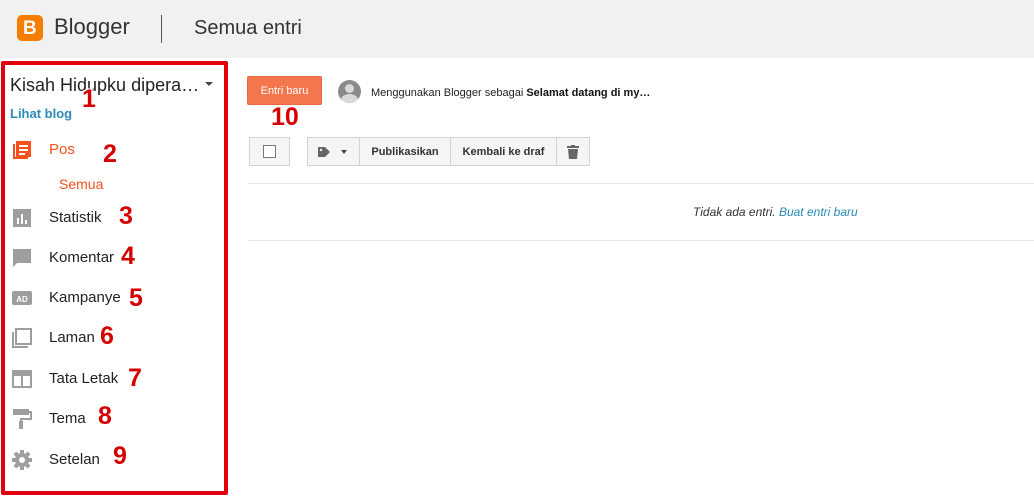 This screenshot has height=500, width=1034. I want to click on posts-icon, so click(22, 150).